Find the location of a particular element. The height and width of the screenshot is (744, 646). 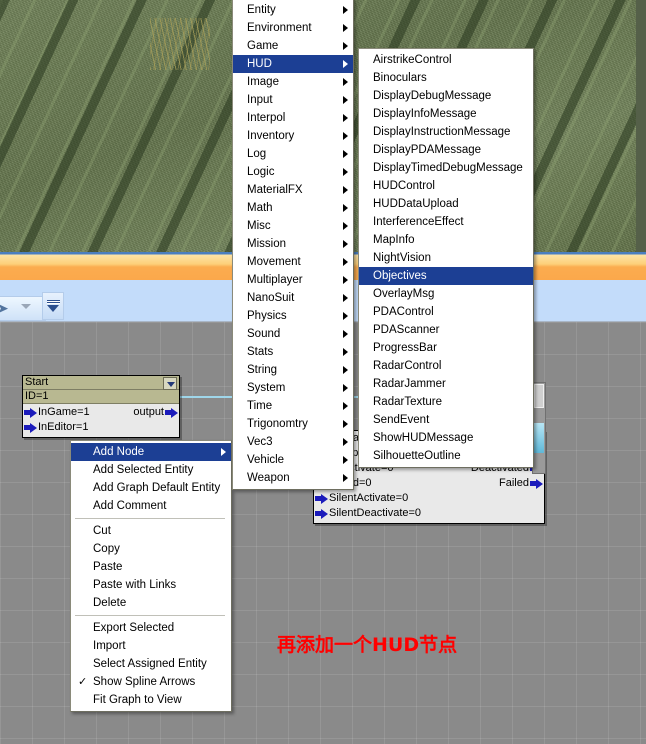

flowgraph-node-start: Start ID=1 InGame=1 output InEditor=1 is located at coordinates (101, 406).